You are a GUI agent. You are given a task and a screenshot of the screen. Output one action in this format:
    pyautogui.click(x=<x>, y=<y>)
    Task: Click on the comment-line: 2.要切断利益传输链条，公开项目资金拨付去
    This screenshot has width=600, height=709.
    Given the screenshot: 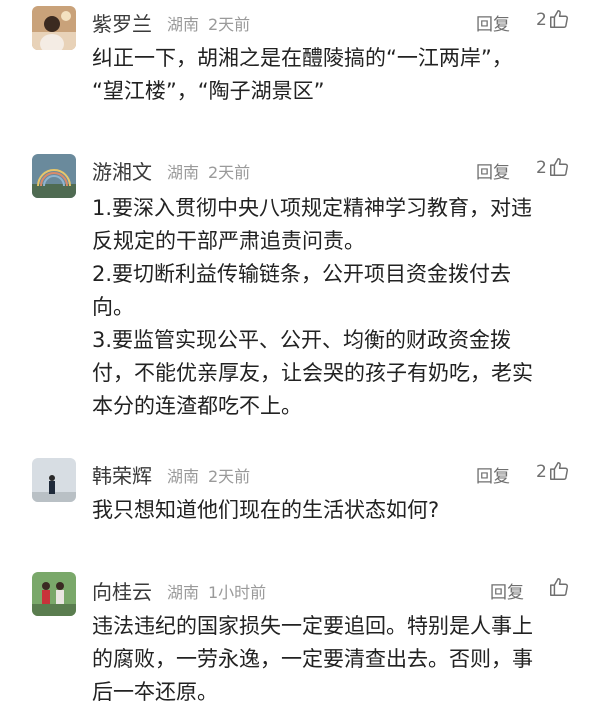 What is the action you would take?
    pyautogui.click(x=302, y=274)
    